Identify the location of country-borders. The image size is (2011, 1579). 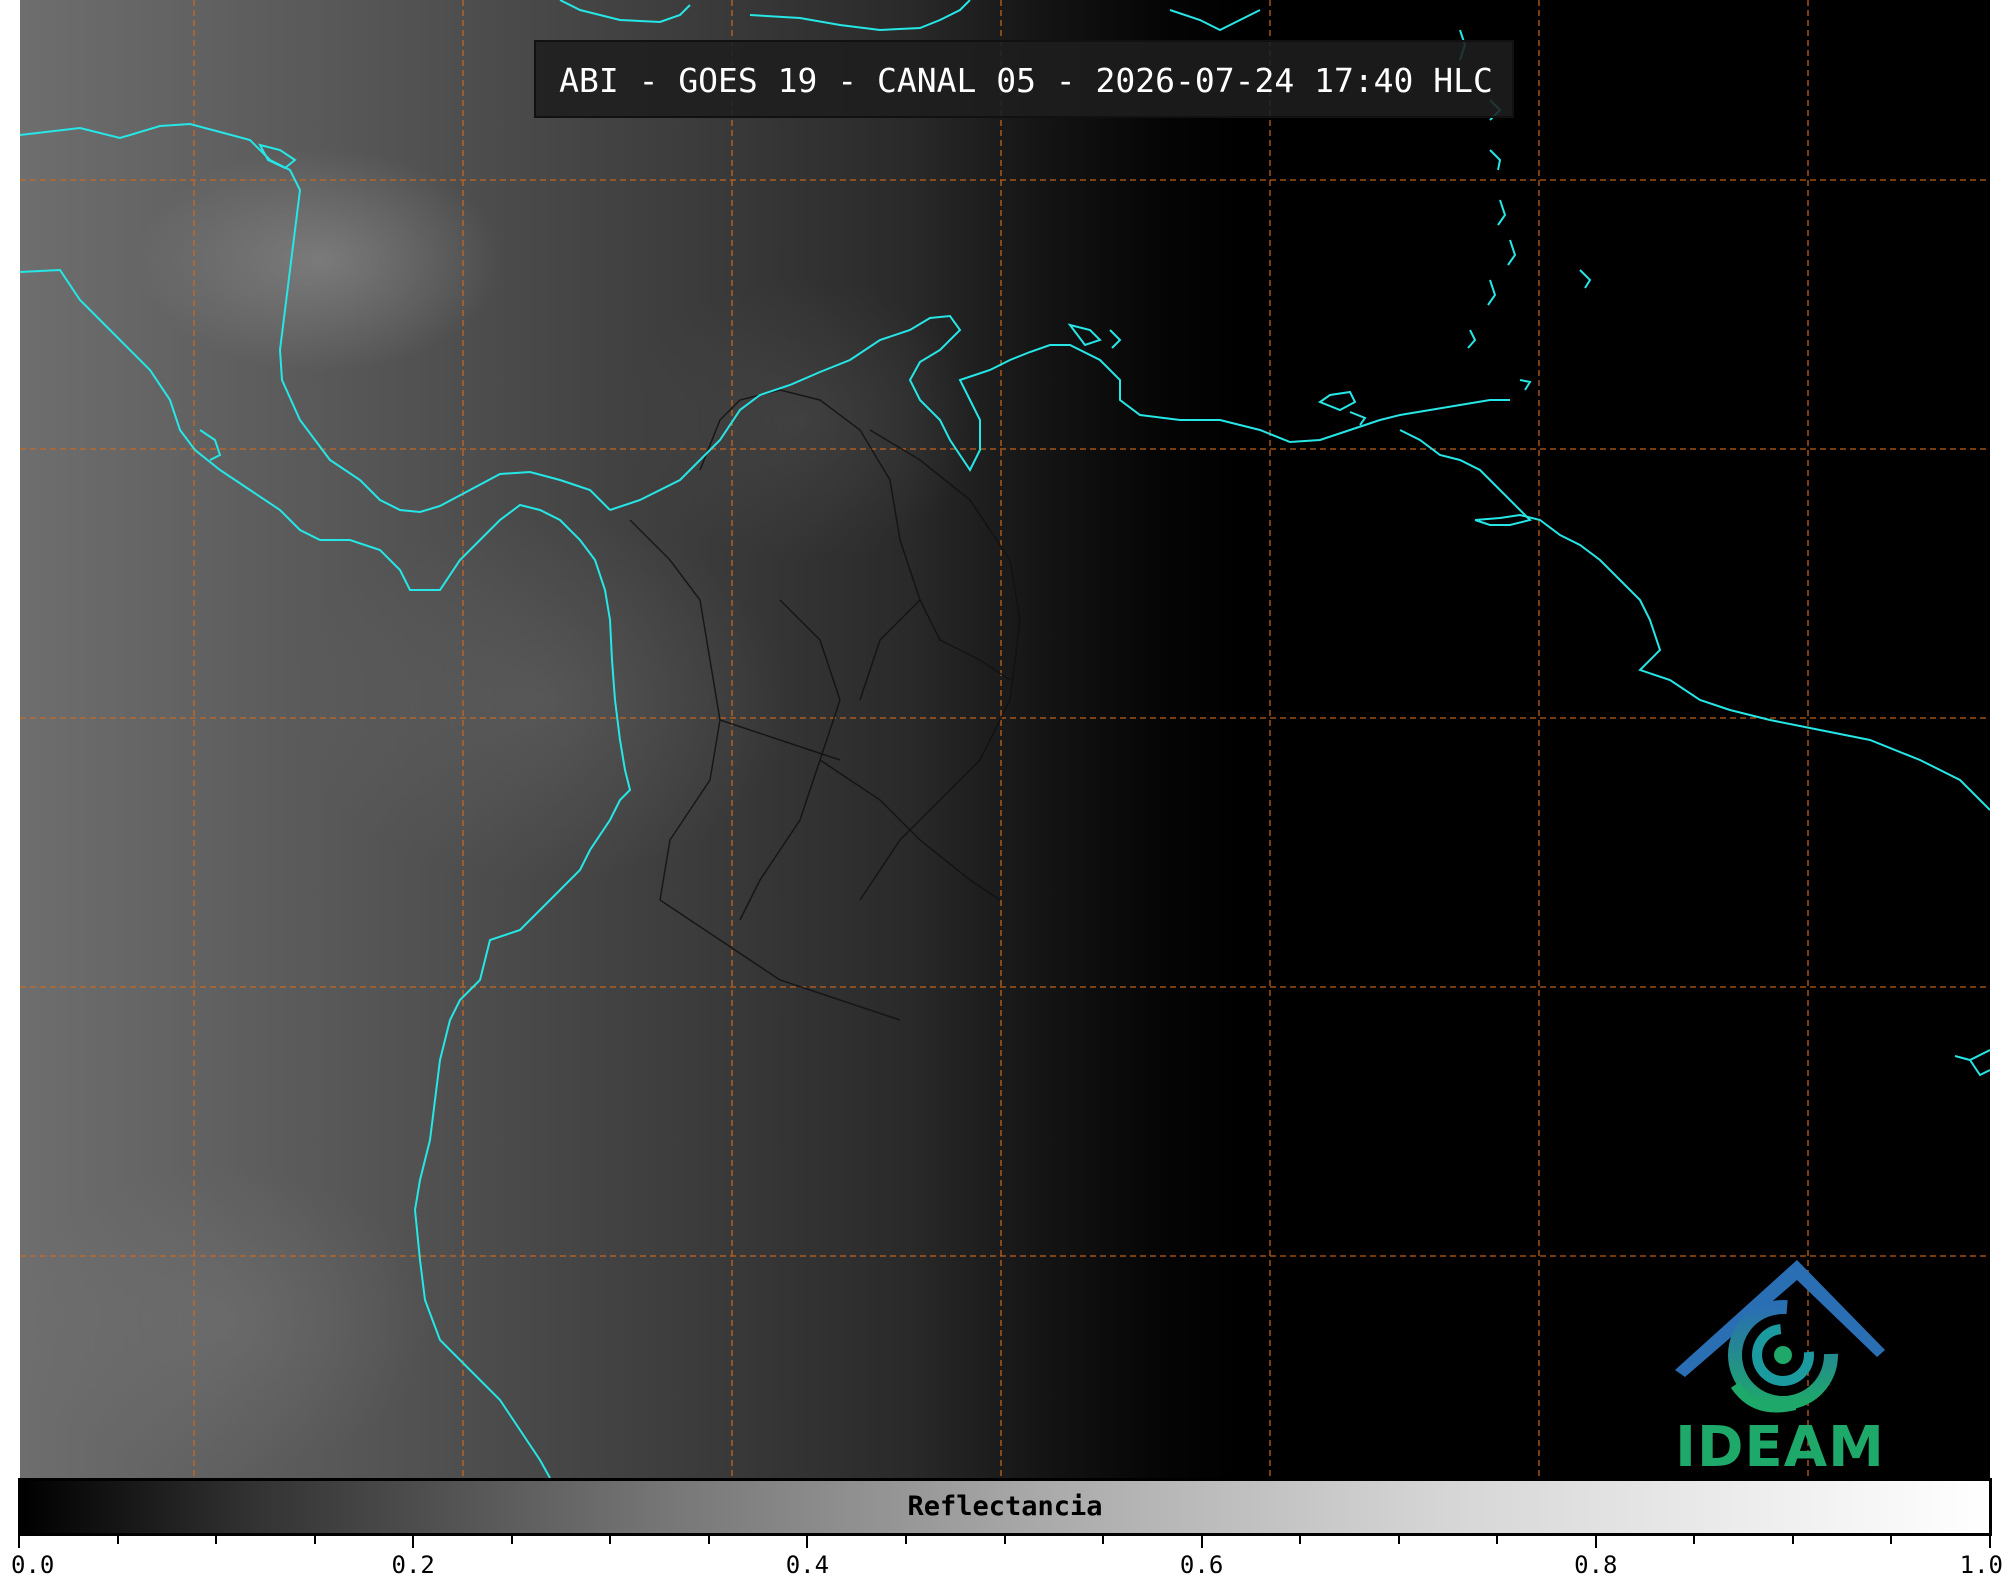
(825, 705).